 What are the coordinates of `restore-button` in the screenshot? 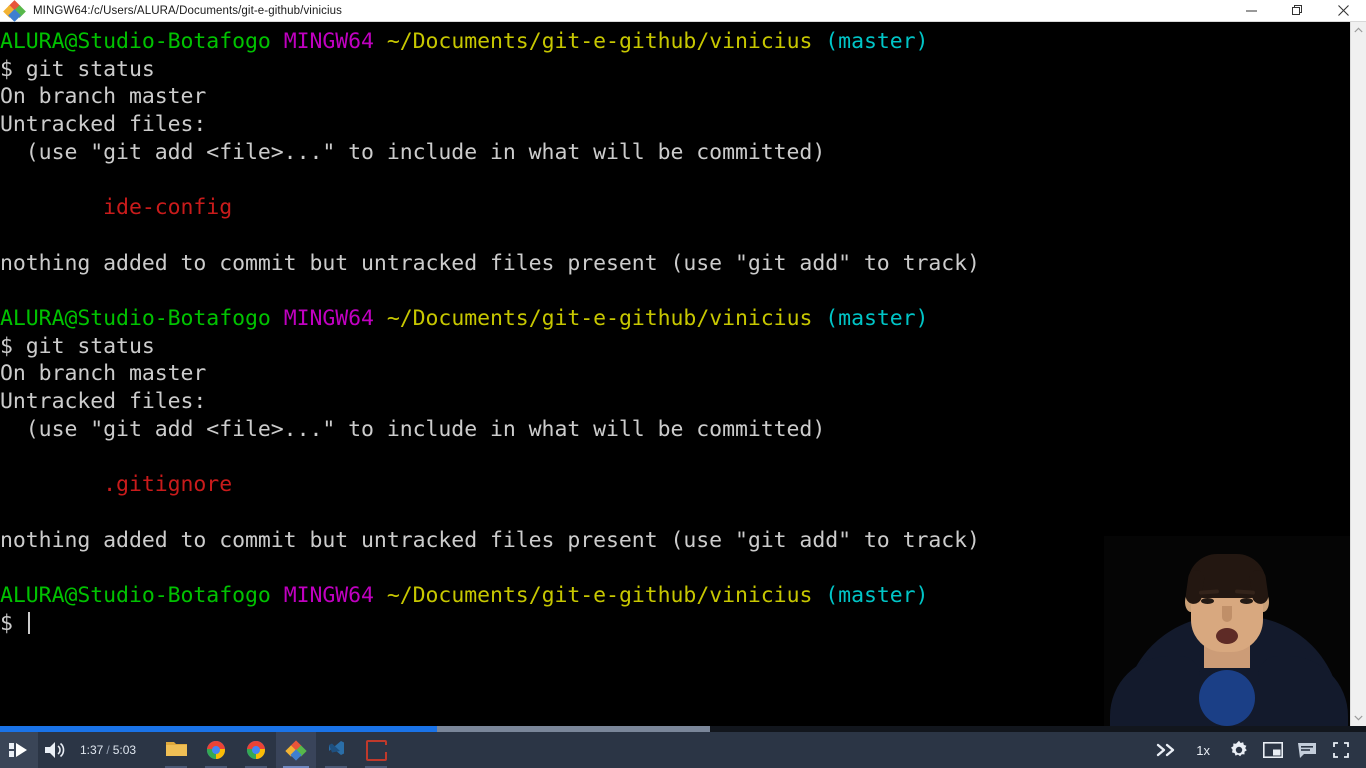 It's located at (1297, 11).